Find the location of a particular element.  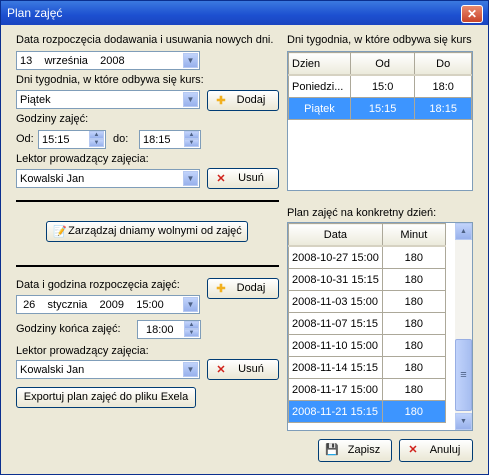

remove-class-button: ✕ Usuń is located at coordinates (243, 369).